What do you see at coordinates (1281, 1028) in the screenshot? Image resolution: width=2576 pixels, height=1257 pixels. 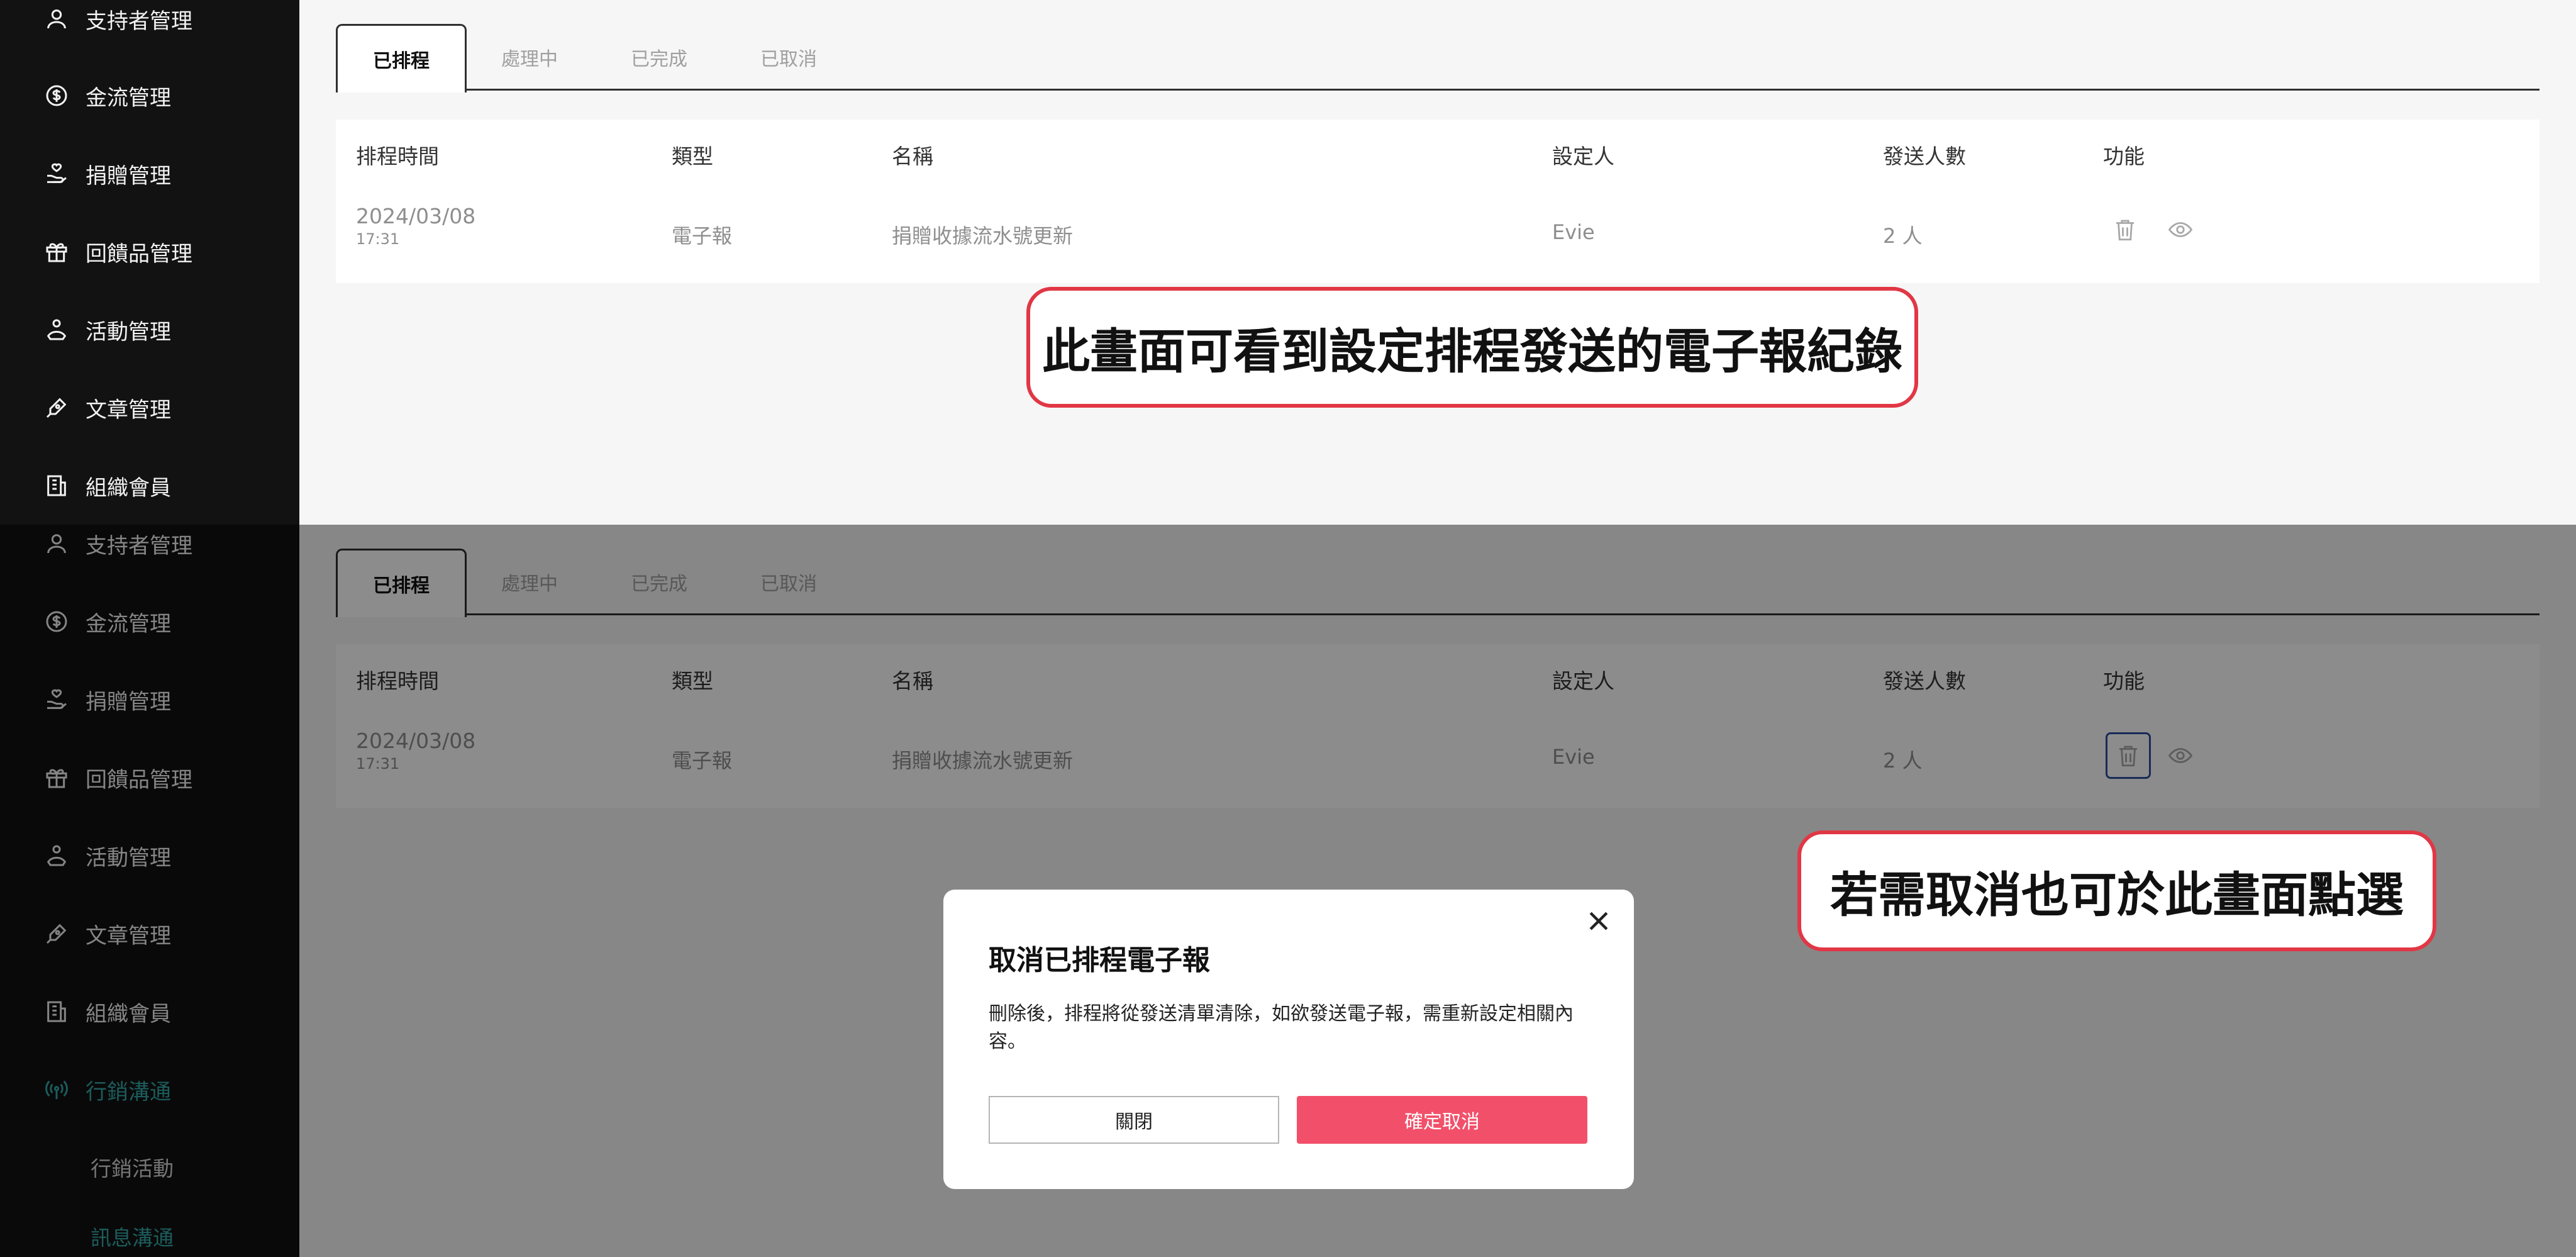 I see `dialog-message: 刪除後，排程將從發送清單清除，如欲發送電子報，需重新設定相關內容。` at bounding box center [1281, 1028].